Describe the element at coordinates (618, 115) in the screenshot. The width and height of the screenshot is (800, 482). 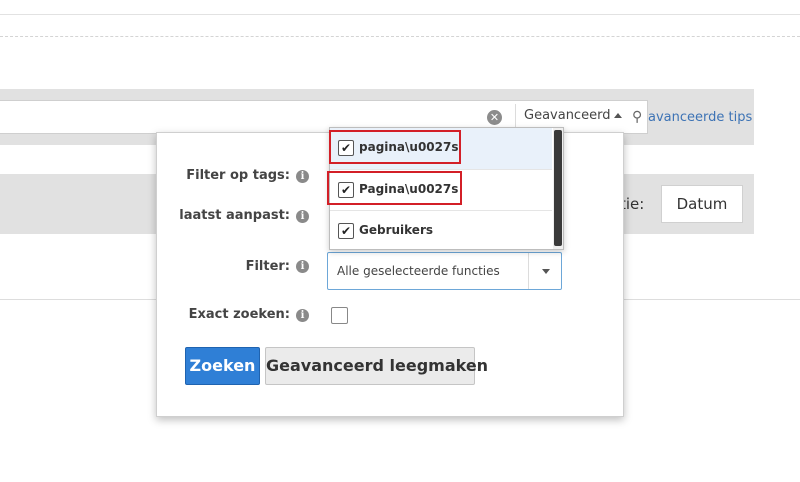
I see `caret-up-icon` at that location.